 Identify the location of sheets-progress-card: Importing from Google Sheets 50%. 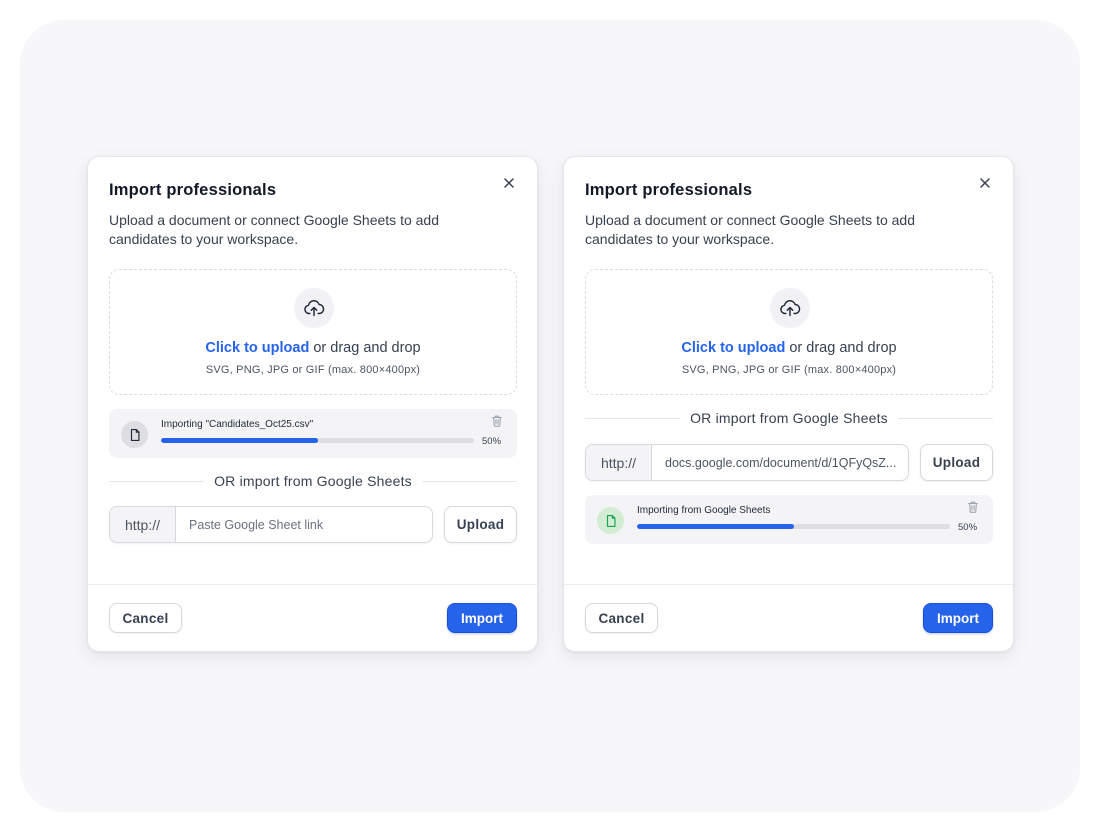
(789, 519).